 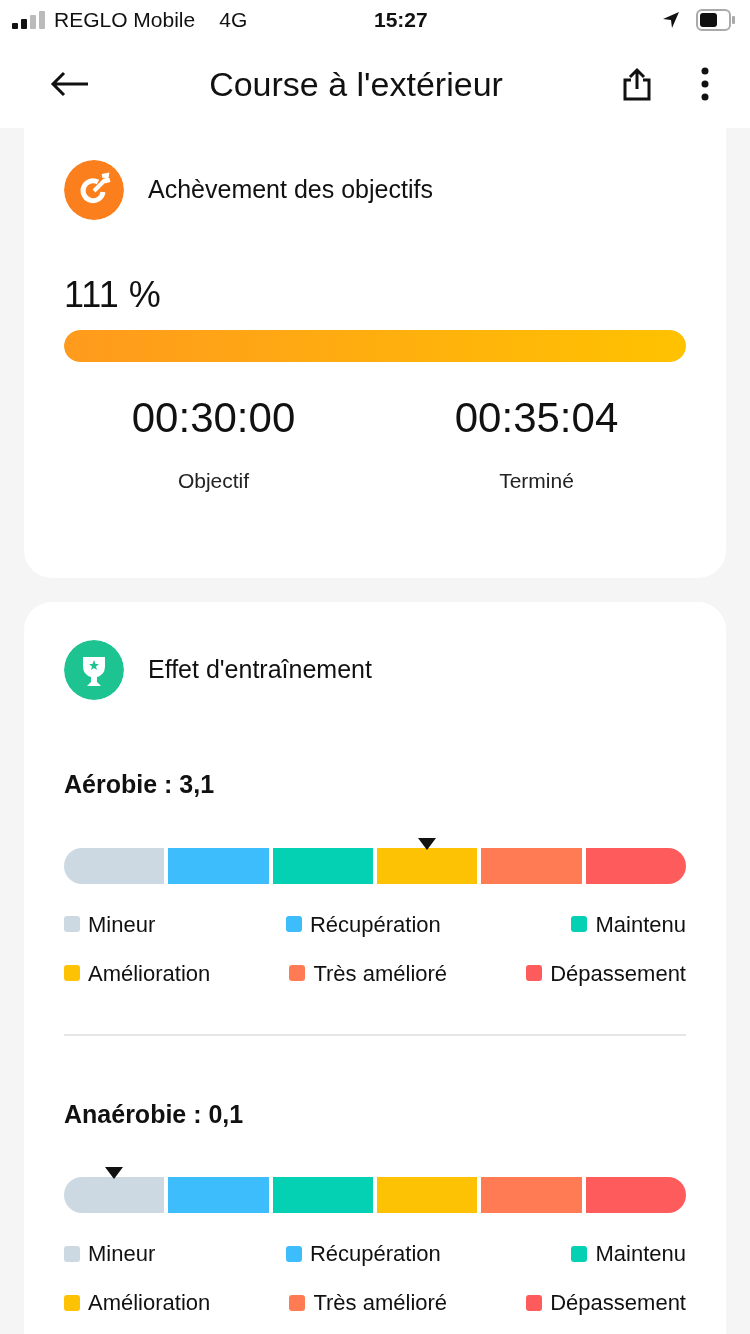 I want to click on stat-label: Objectif, so click(x=213, y=481).